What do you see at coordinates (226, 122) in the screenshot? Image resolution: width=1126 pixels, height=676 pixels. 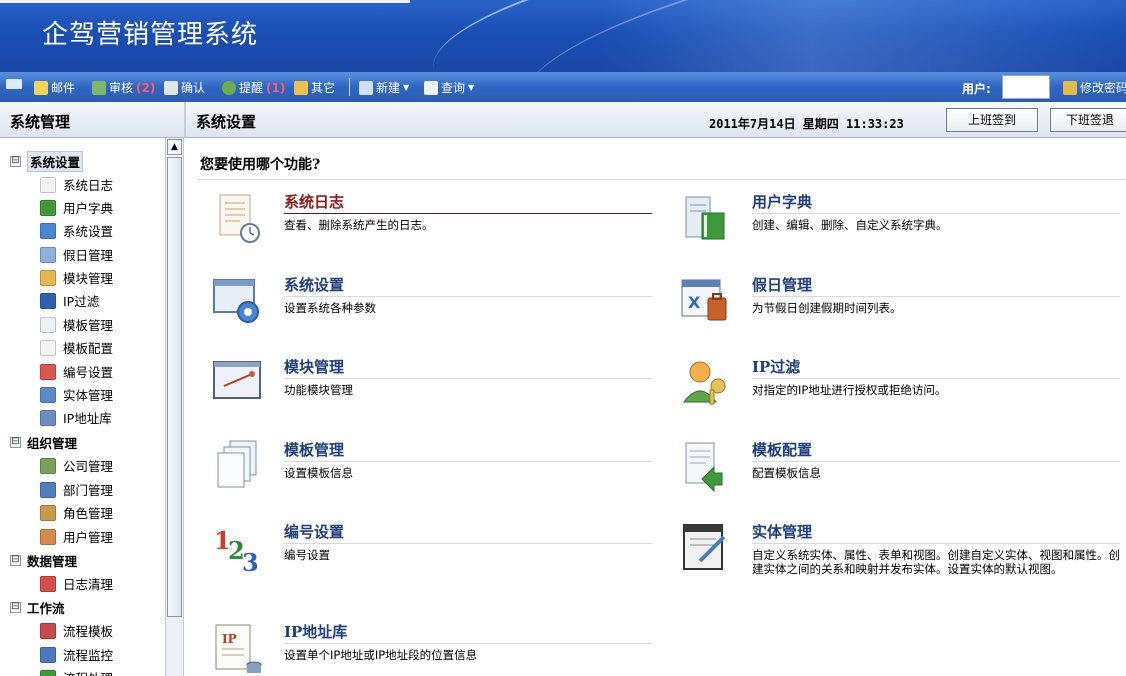 I see `page-title: 系统设置` at bounding box center [226, 122].